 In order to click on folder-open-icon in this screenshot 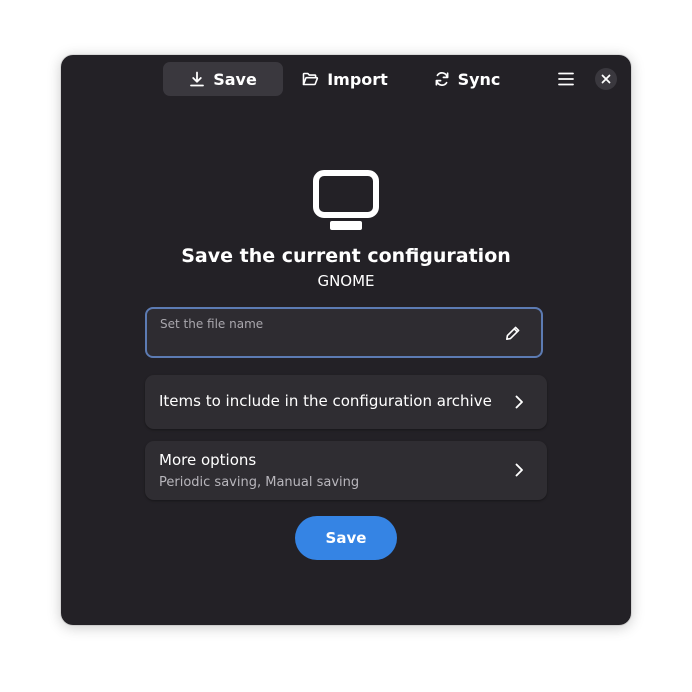, I will do `click(310, 78)`.